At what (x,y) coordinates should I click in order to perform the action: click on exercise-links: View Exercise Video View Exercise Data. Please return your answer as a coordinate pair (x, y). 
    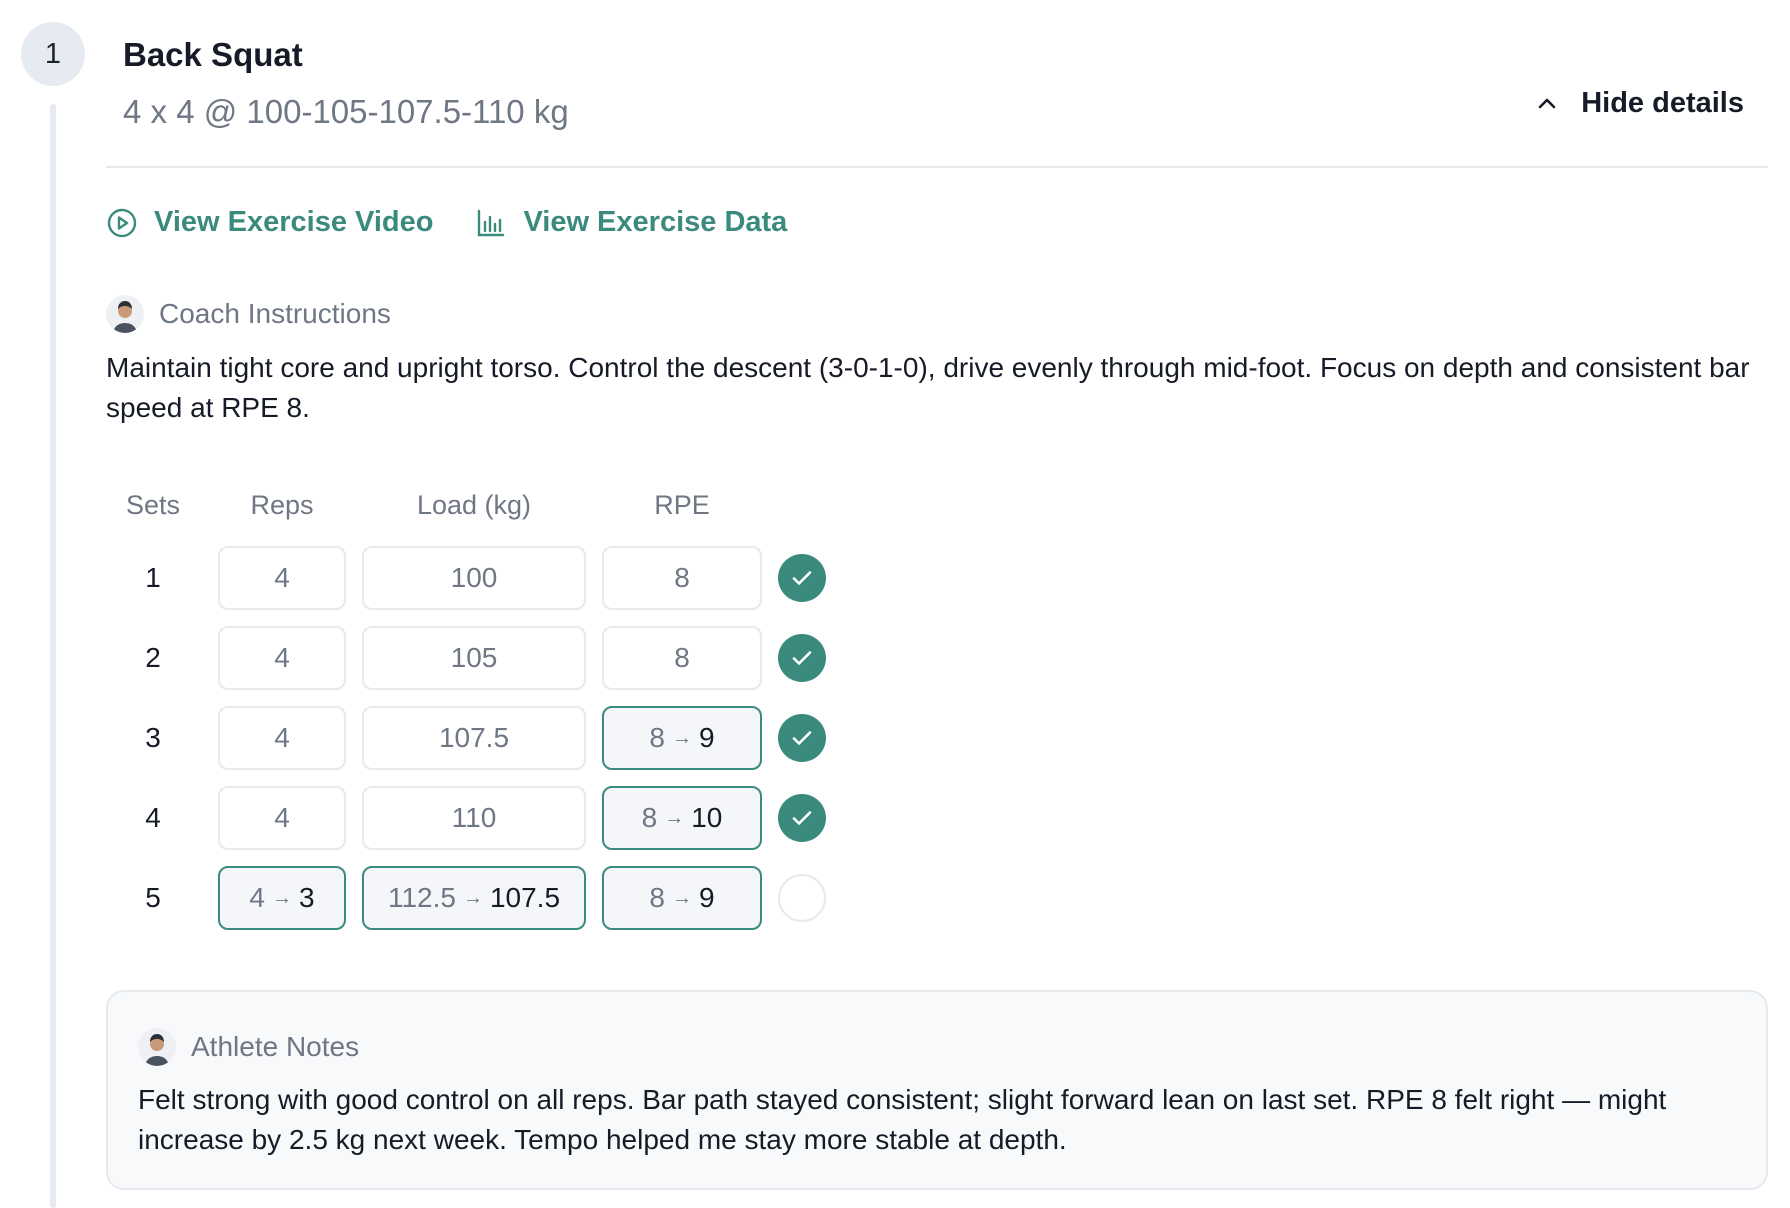
    Looking at the image, I should click on (446, 222).